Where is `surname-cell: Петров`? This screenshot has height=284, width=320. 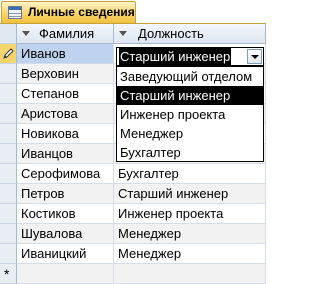 surname-cell: Петров is located at coordinates (65, 194).